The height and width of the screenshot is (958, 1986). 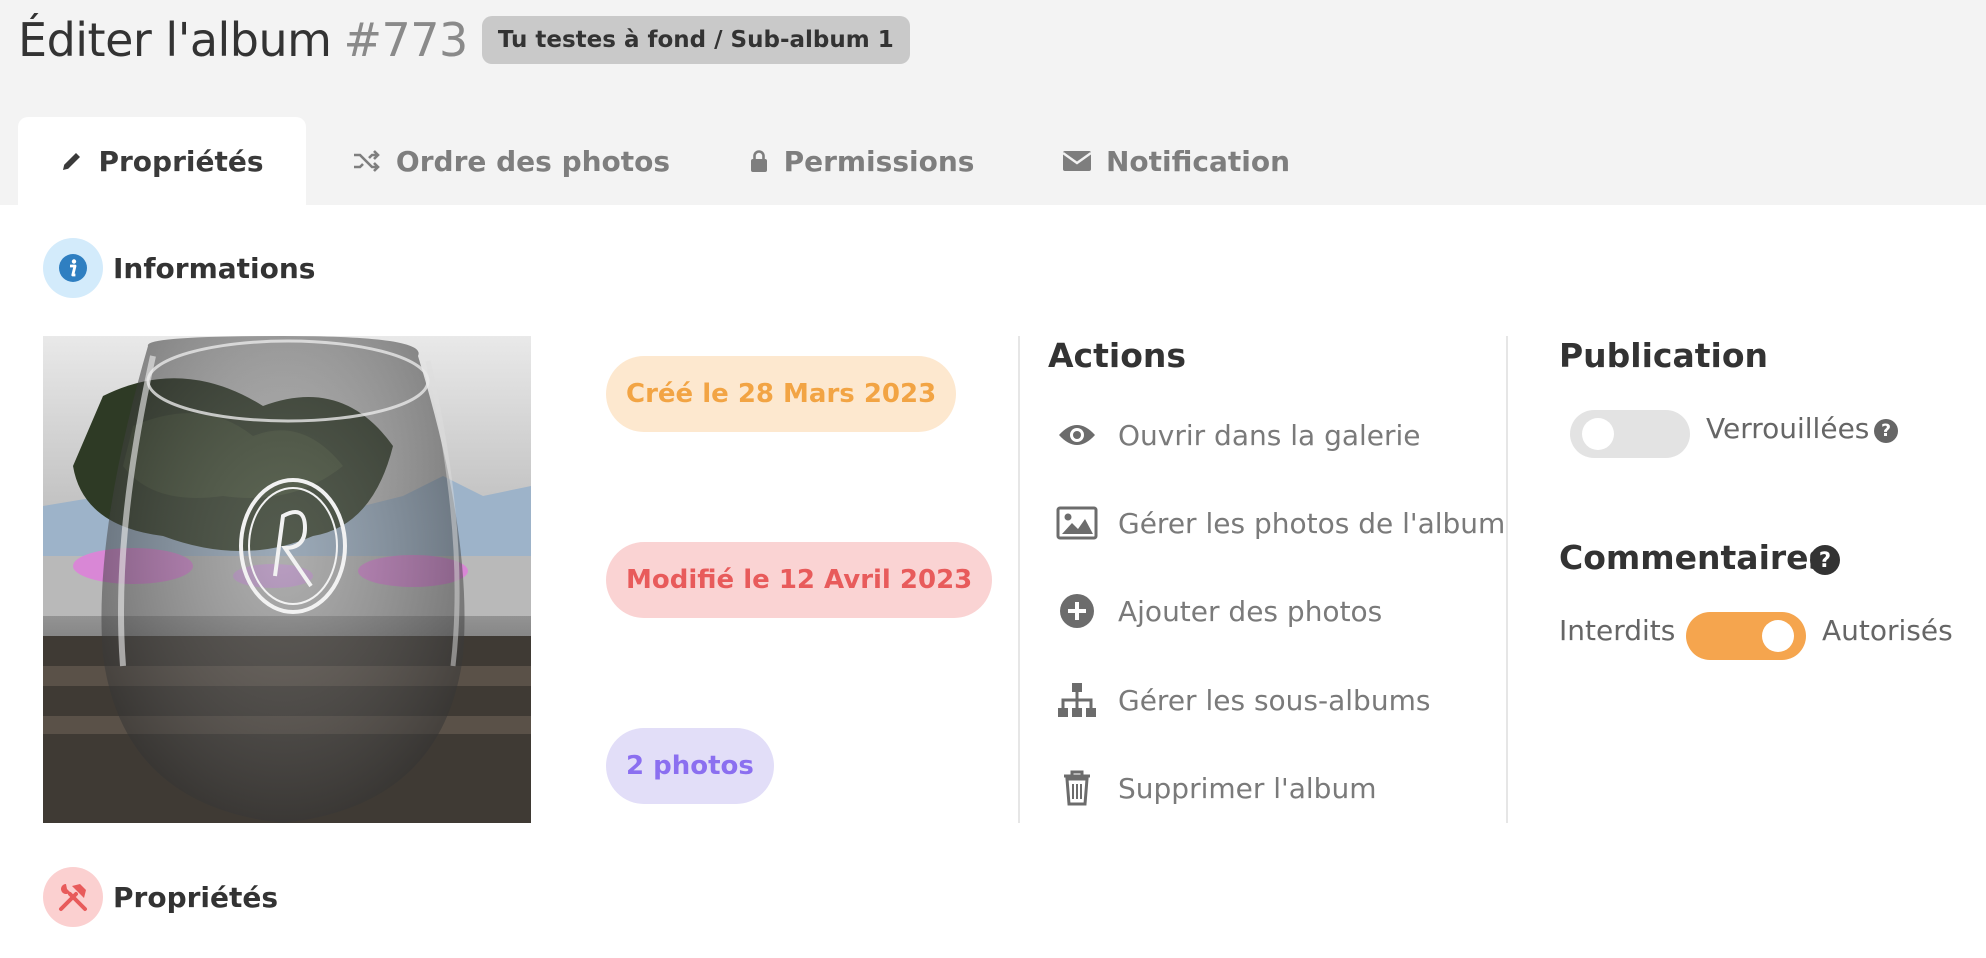 I want to click on hammer-wrench-icon, so click(x=73, y=897).